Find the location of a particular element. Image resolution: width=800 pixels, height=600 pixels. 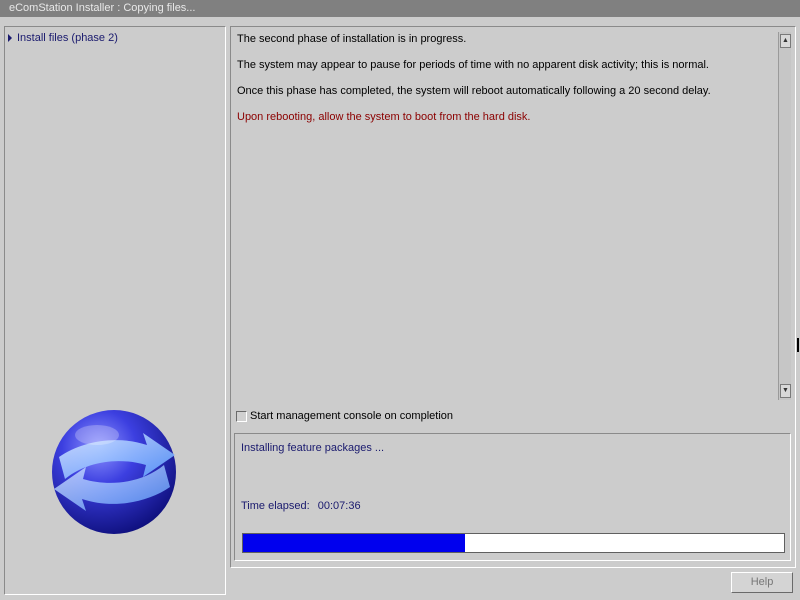

elapsed-value: 00:07:36 is located at coordinates (339, 506).